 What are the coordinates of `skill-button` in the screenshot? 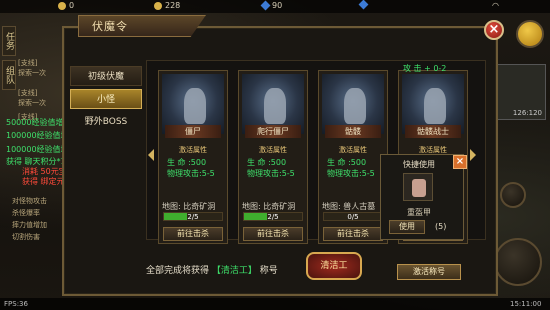 It's located at (513, 195).